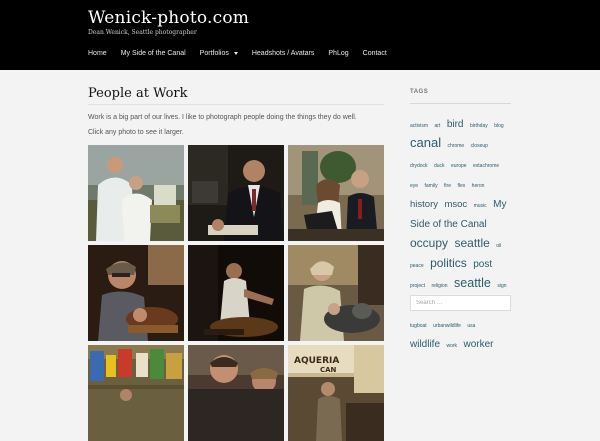 This screenshot has width=600, height=441. Describe the element at coordinates (459, 166) in the screenshot. I see `tag-link: europe` at that location.